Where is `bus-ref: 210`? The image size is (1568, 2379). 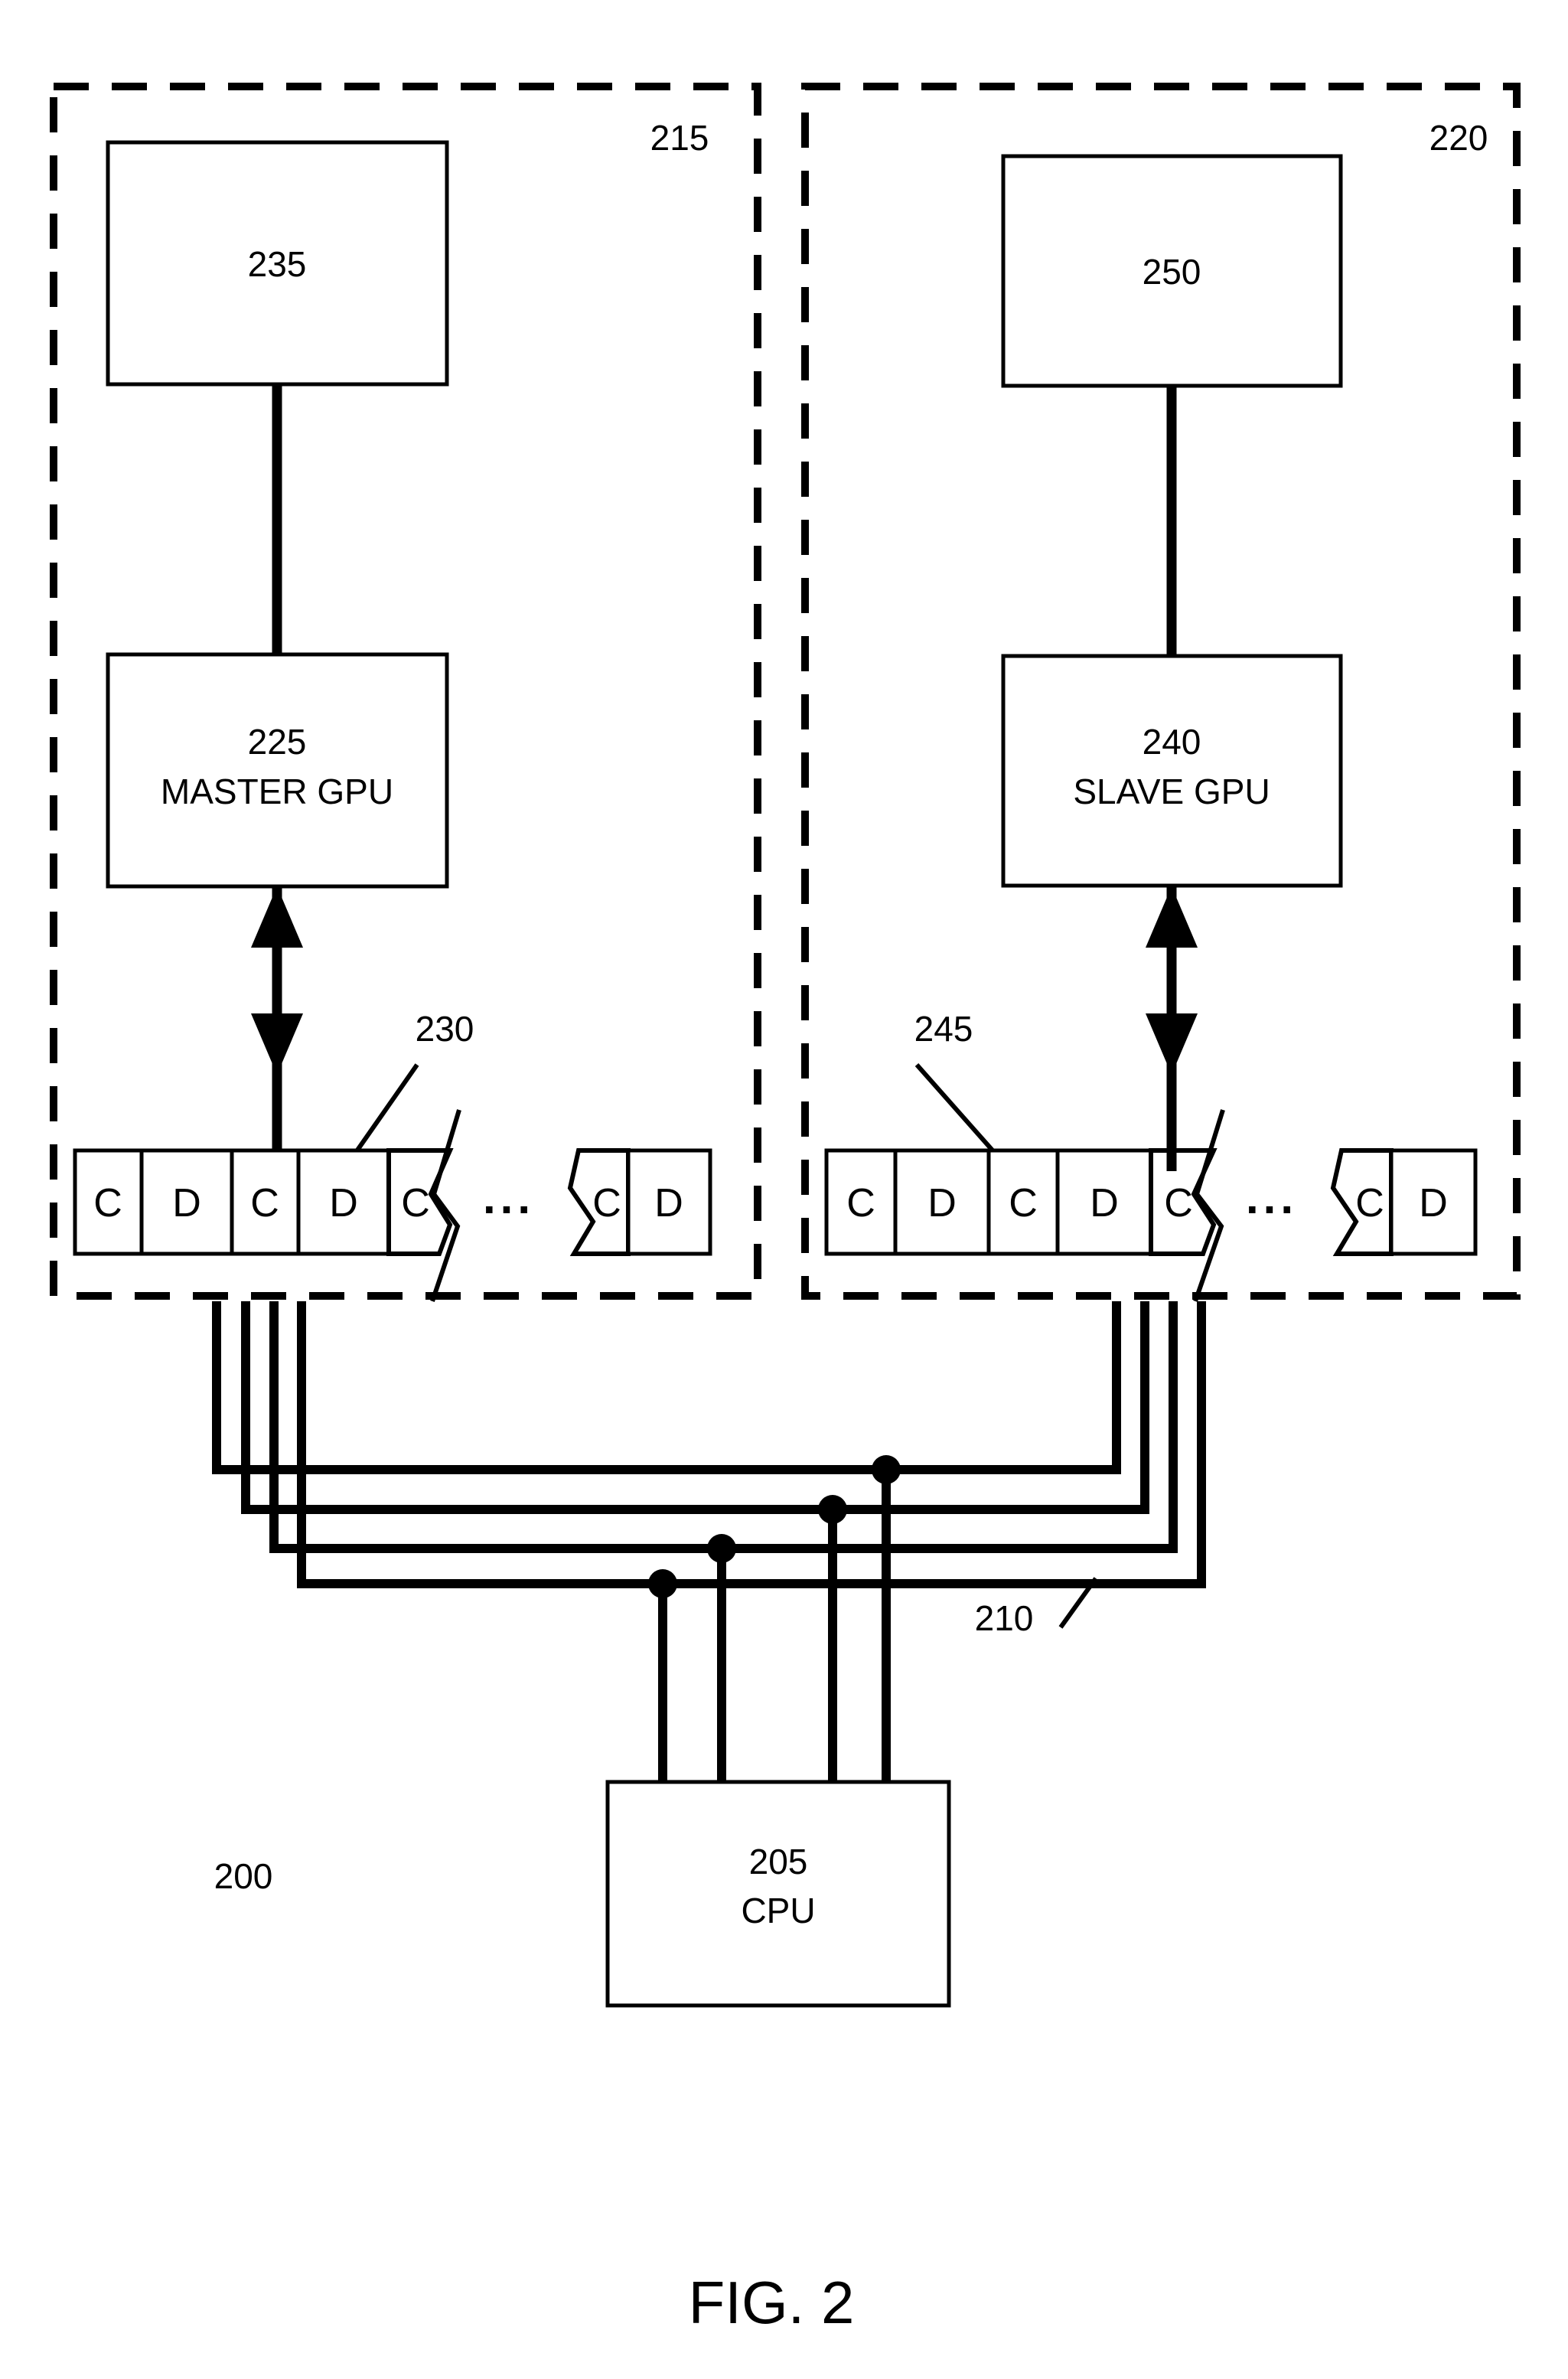 bus-ref: 210 is located at coordinates (1004, 1618).